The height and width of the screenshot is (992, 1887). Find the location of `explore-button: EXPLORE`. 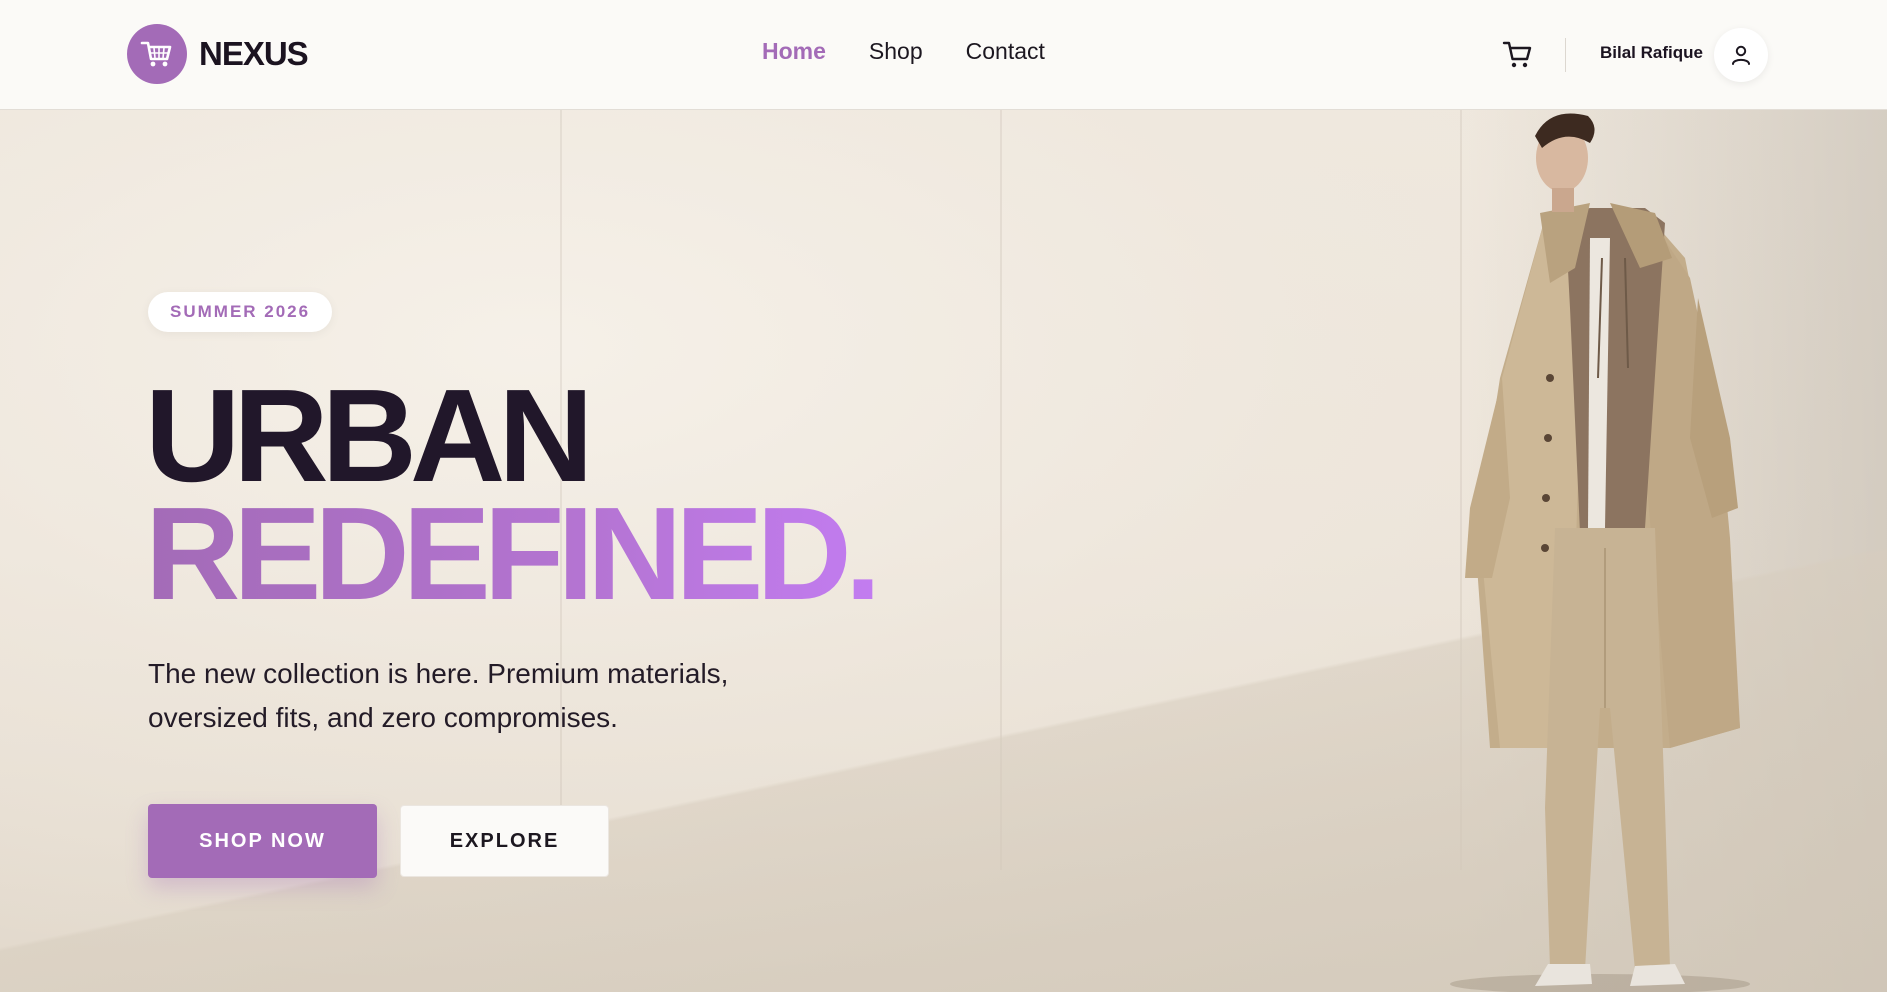

explore-button: EXPLORE is located at coordinates (504, 841).